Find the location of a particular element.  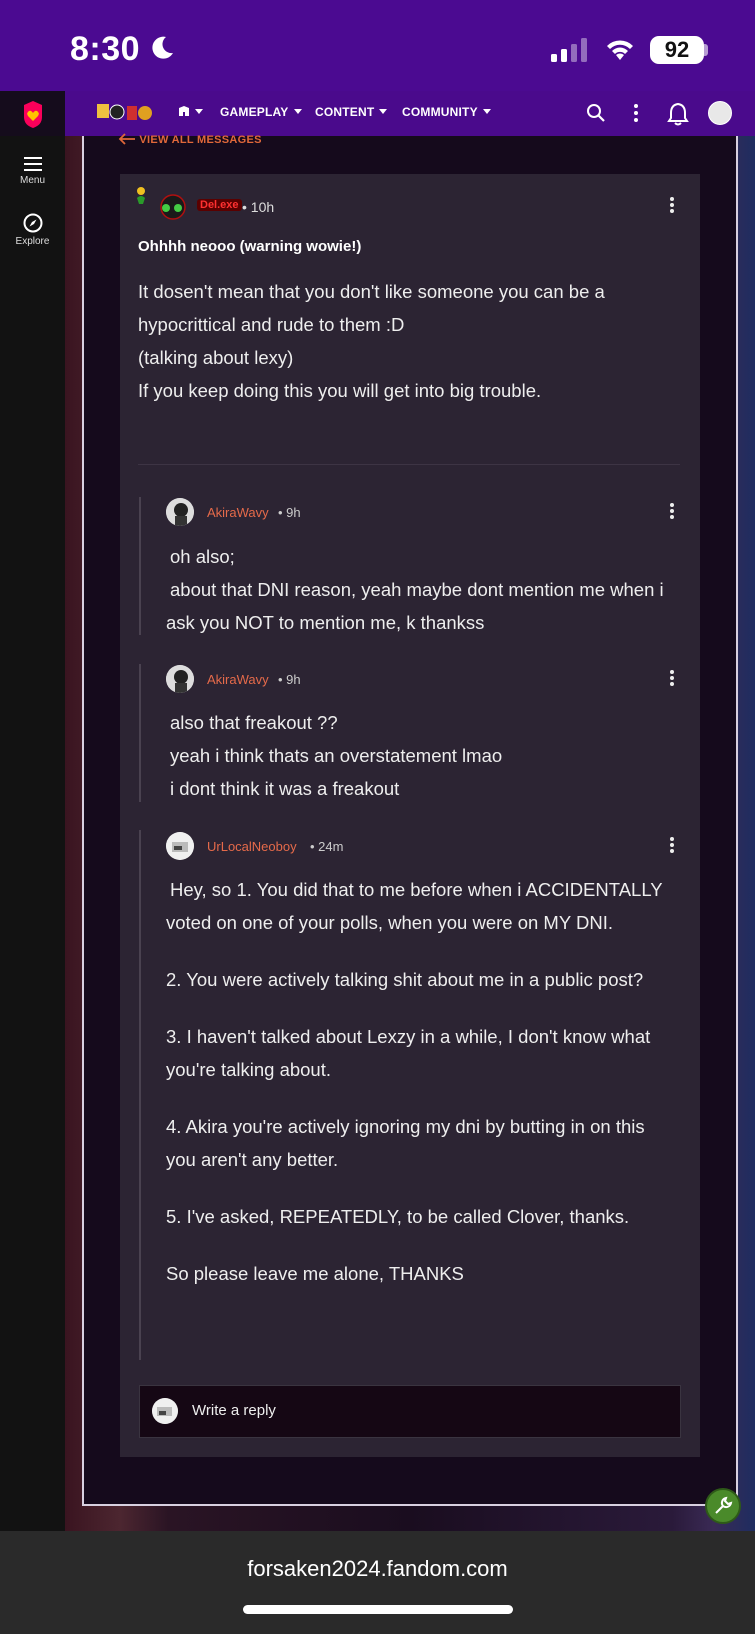

more-options-icon is located at coordinates (636, 113).